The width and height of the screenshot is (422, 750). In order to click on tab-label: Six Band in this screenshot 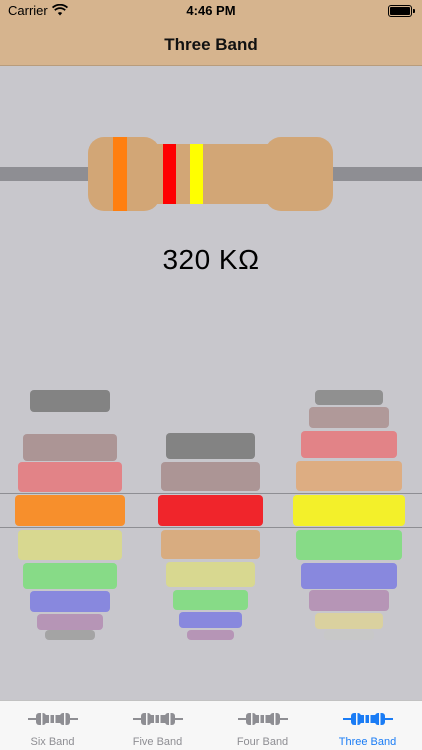, I will do `click(52, 742)`.